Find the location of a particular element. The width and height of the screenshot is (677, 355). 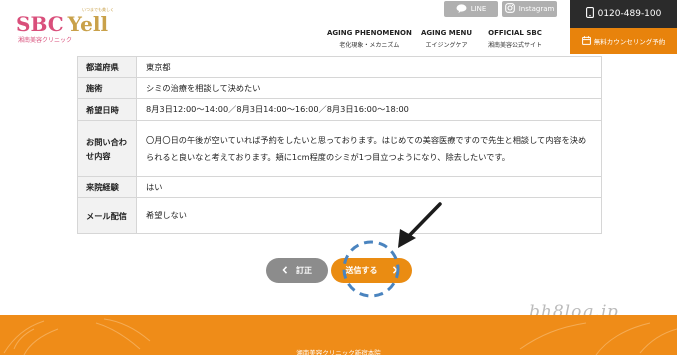

calendar-icon is located at coordinates (586, 41).